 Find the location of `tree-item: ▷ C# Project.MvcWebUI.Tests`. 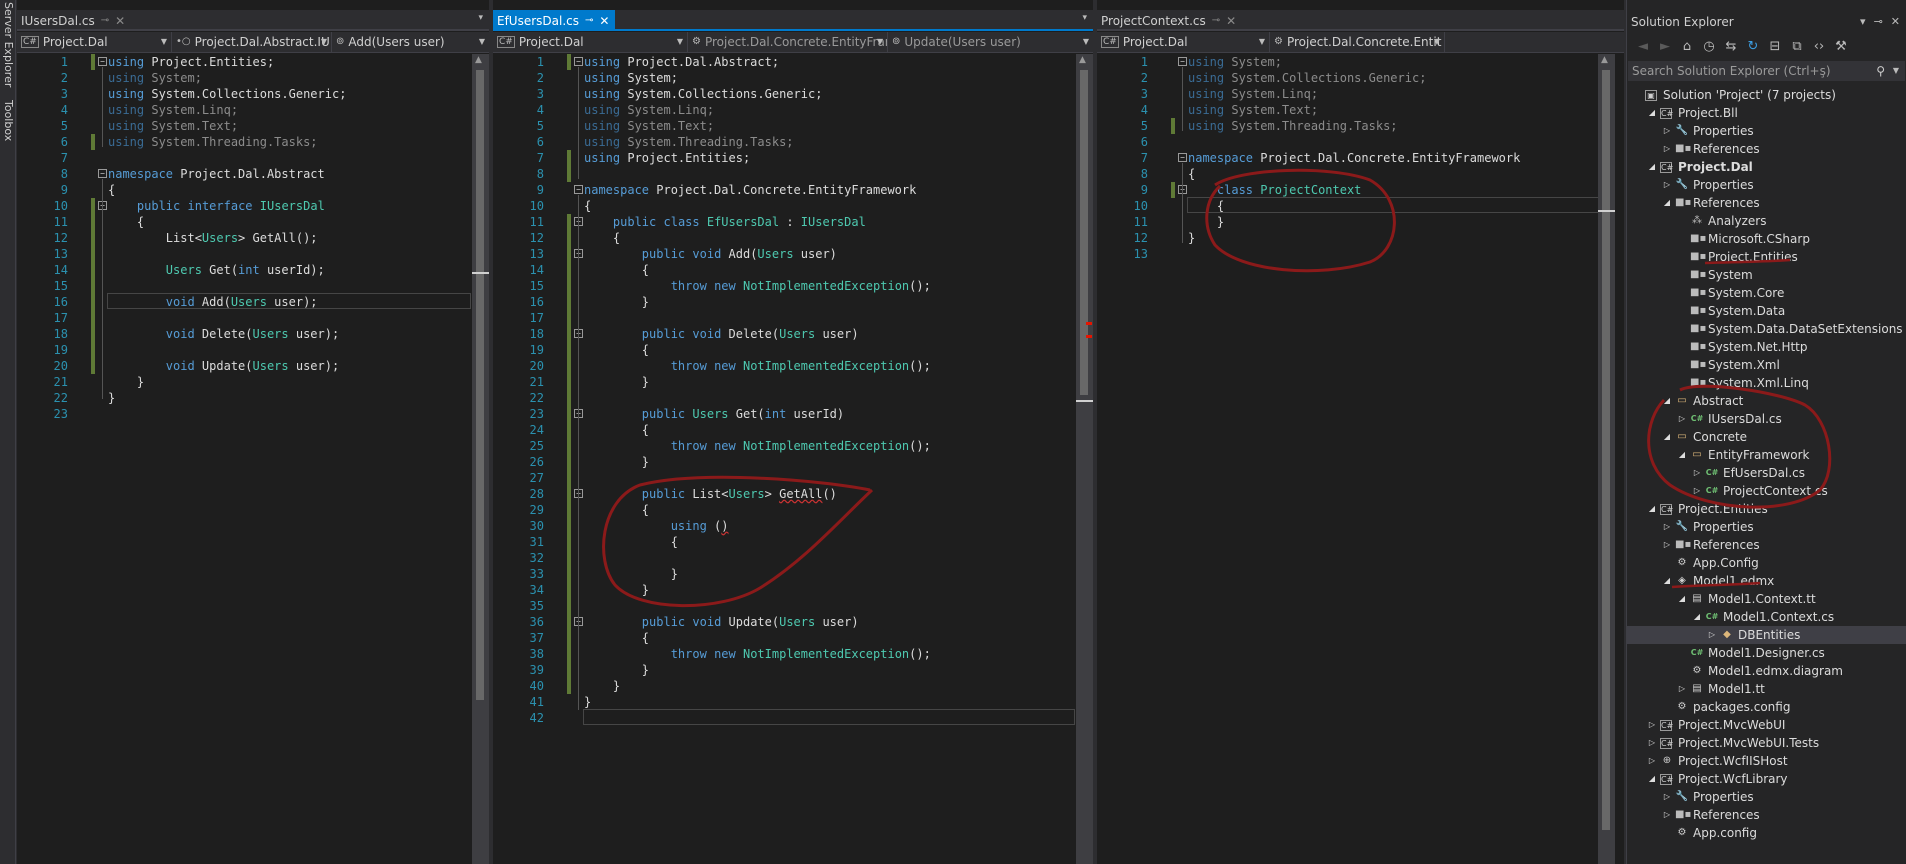

tree-item: ▷ C# Project.MvcWebUI.Tests is located at coordinates (1766, 743).